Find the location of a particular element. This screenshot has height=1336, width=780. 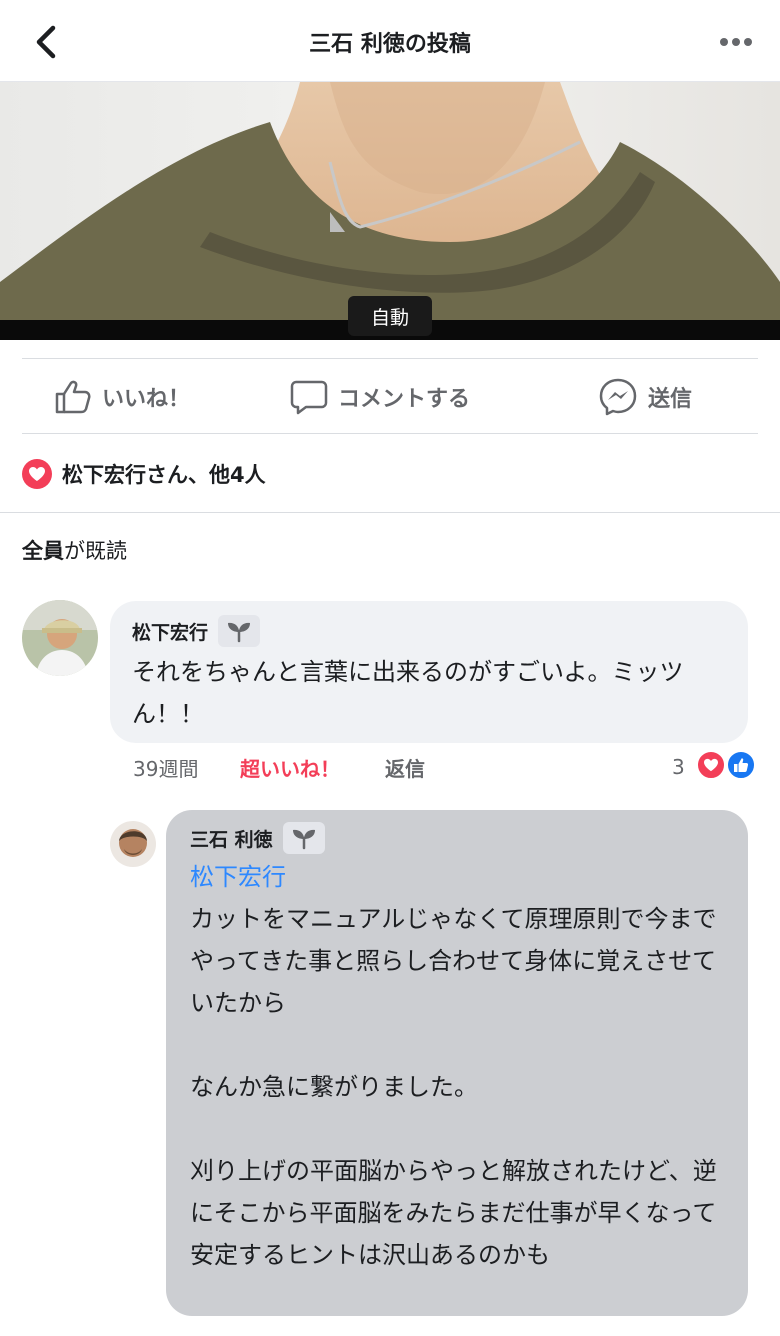

comment-reaction-count: 3 is located at coordinates (678, 767).